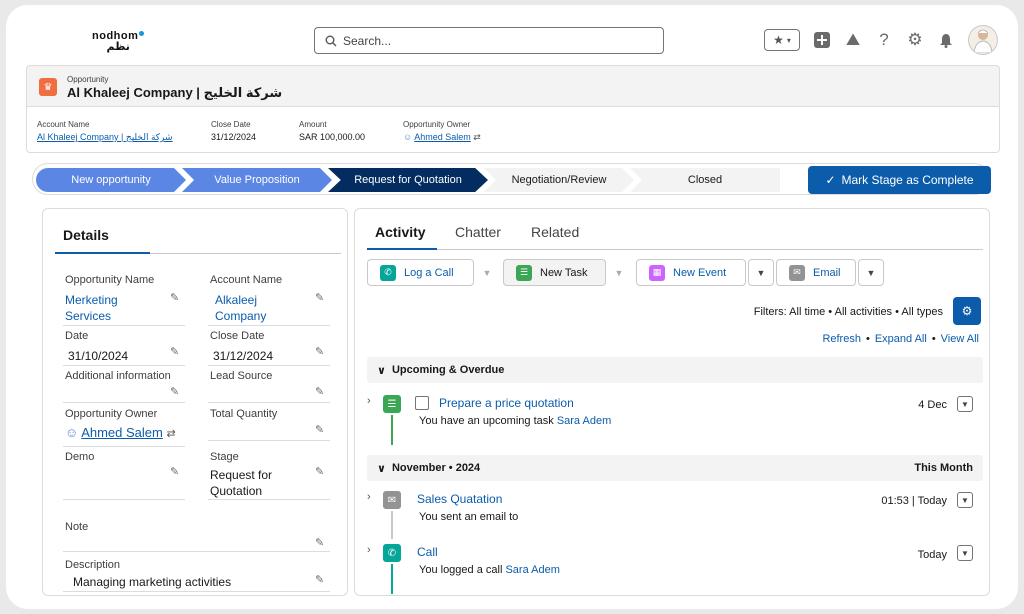 The height and width of the screenshot is (614, 1024). I want to click on month-section-header: ∨ November • 2024 This Month, so click(675, 468).